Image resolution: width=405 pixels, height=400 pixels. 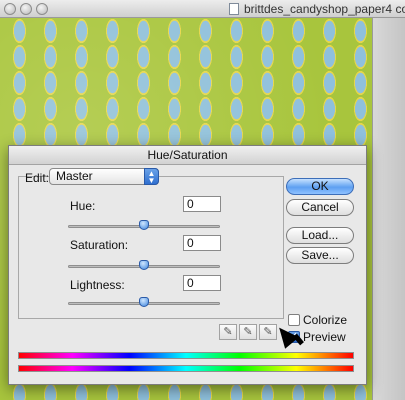 I want to click on lightness-slider-thumb, so click(x=144, y=302).